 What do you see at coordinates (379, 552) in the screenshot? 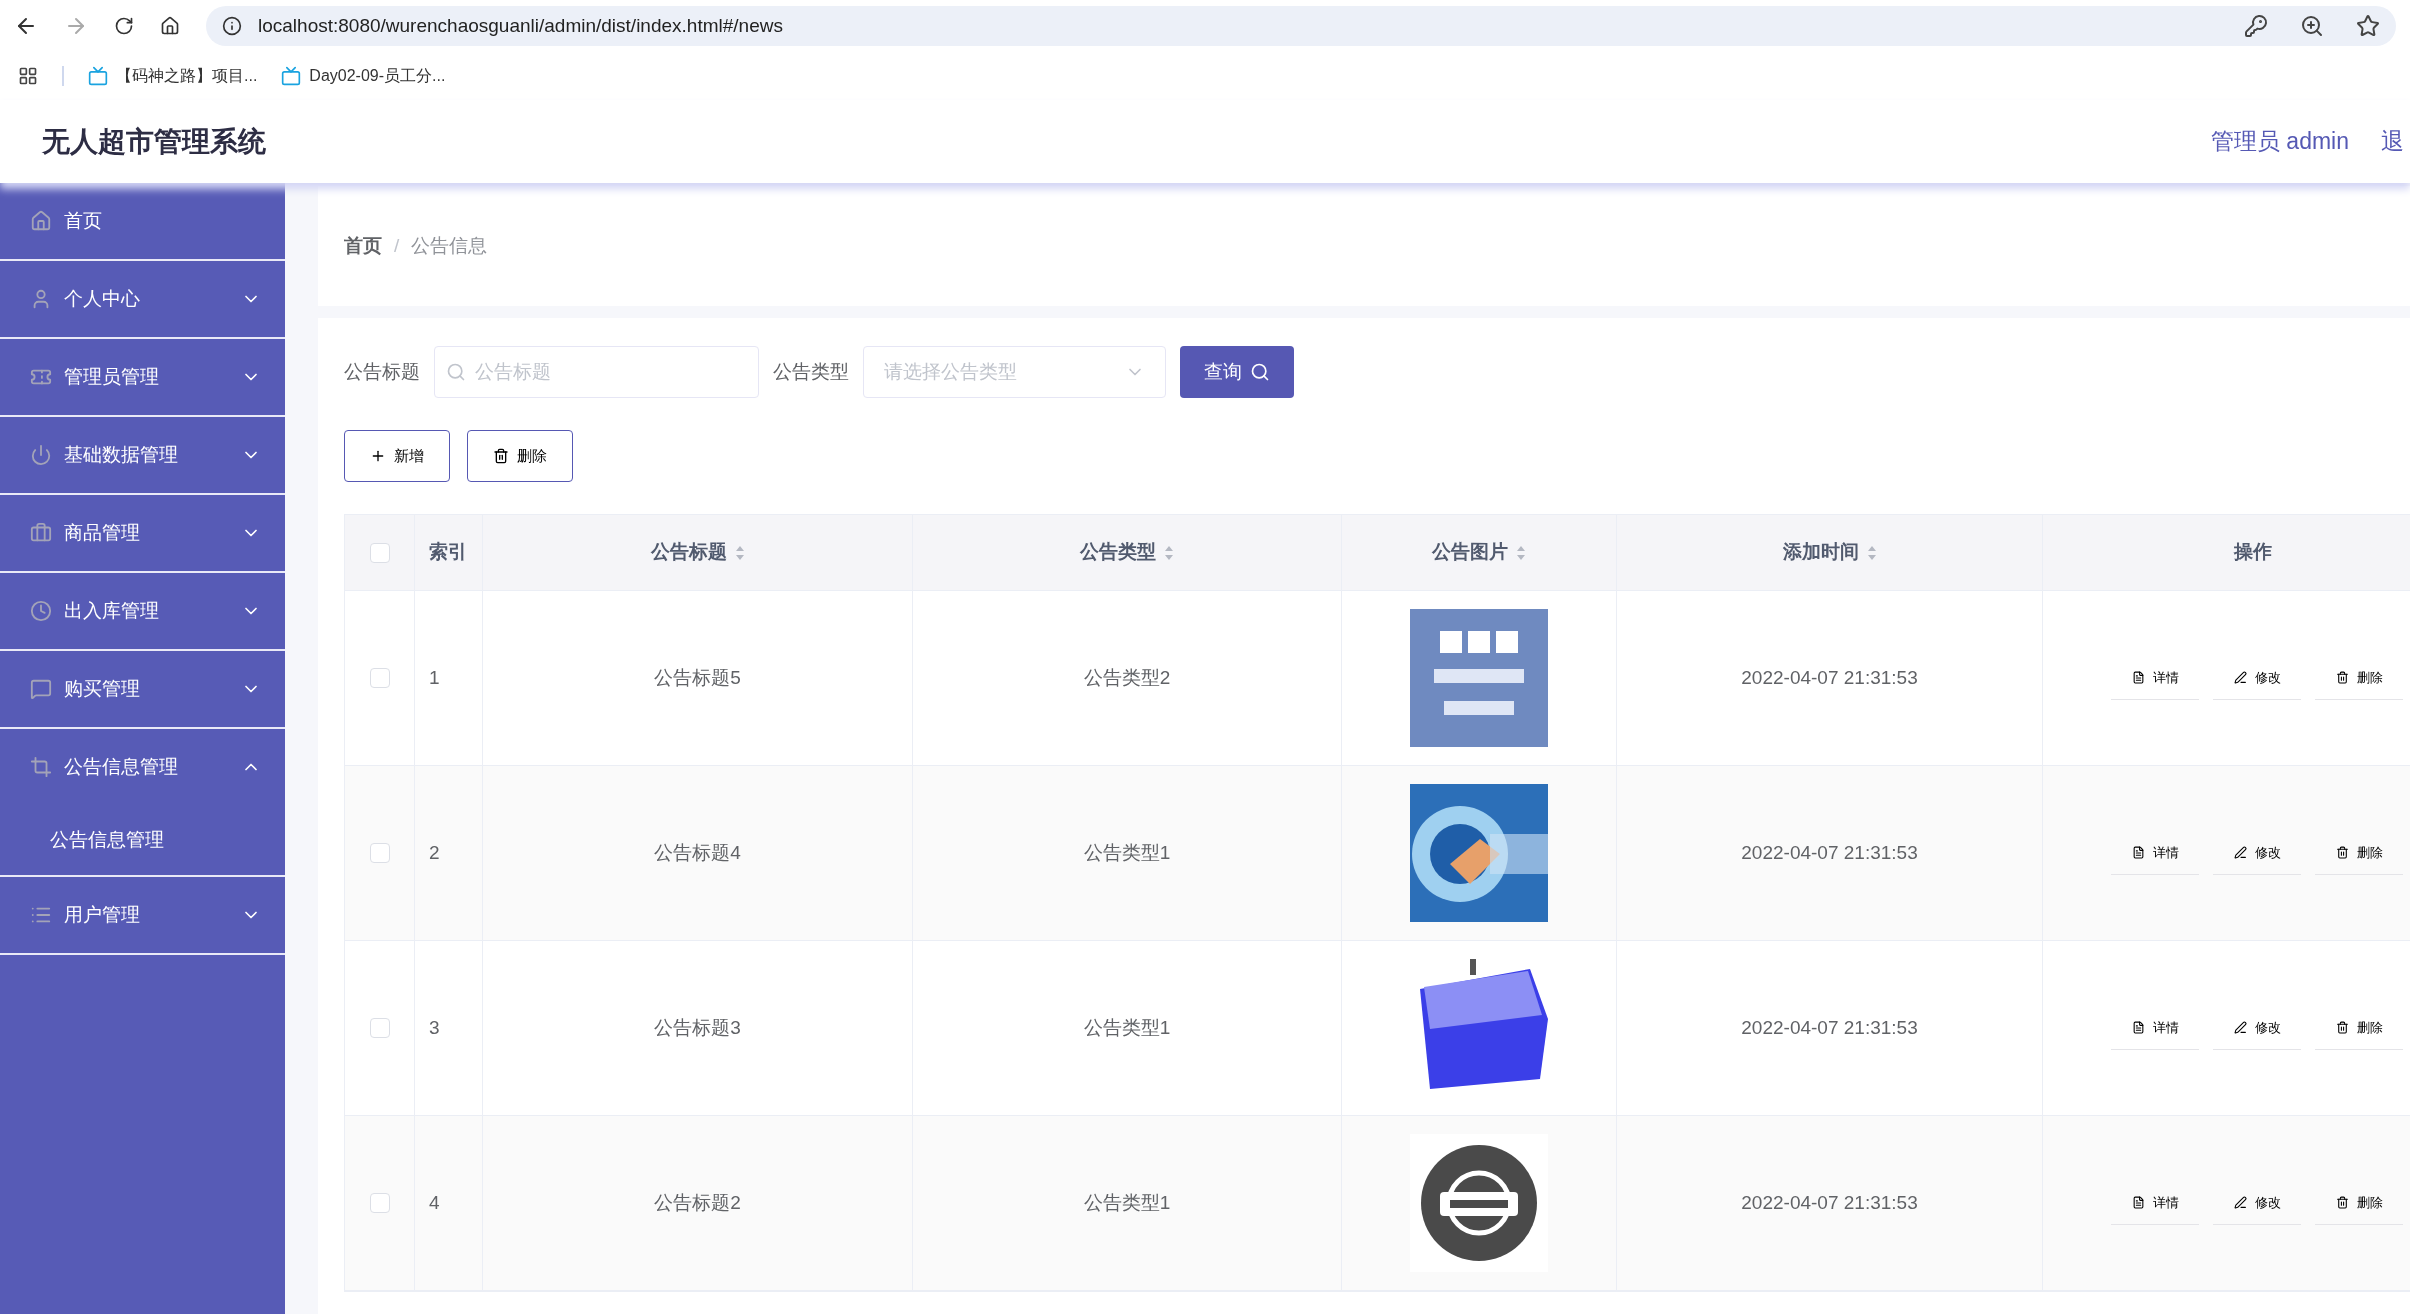
I see `select-all-checkbox` at bounding box center [379, 552].